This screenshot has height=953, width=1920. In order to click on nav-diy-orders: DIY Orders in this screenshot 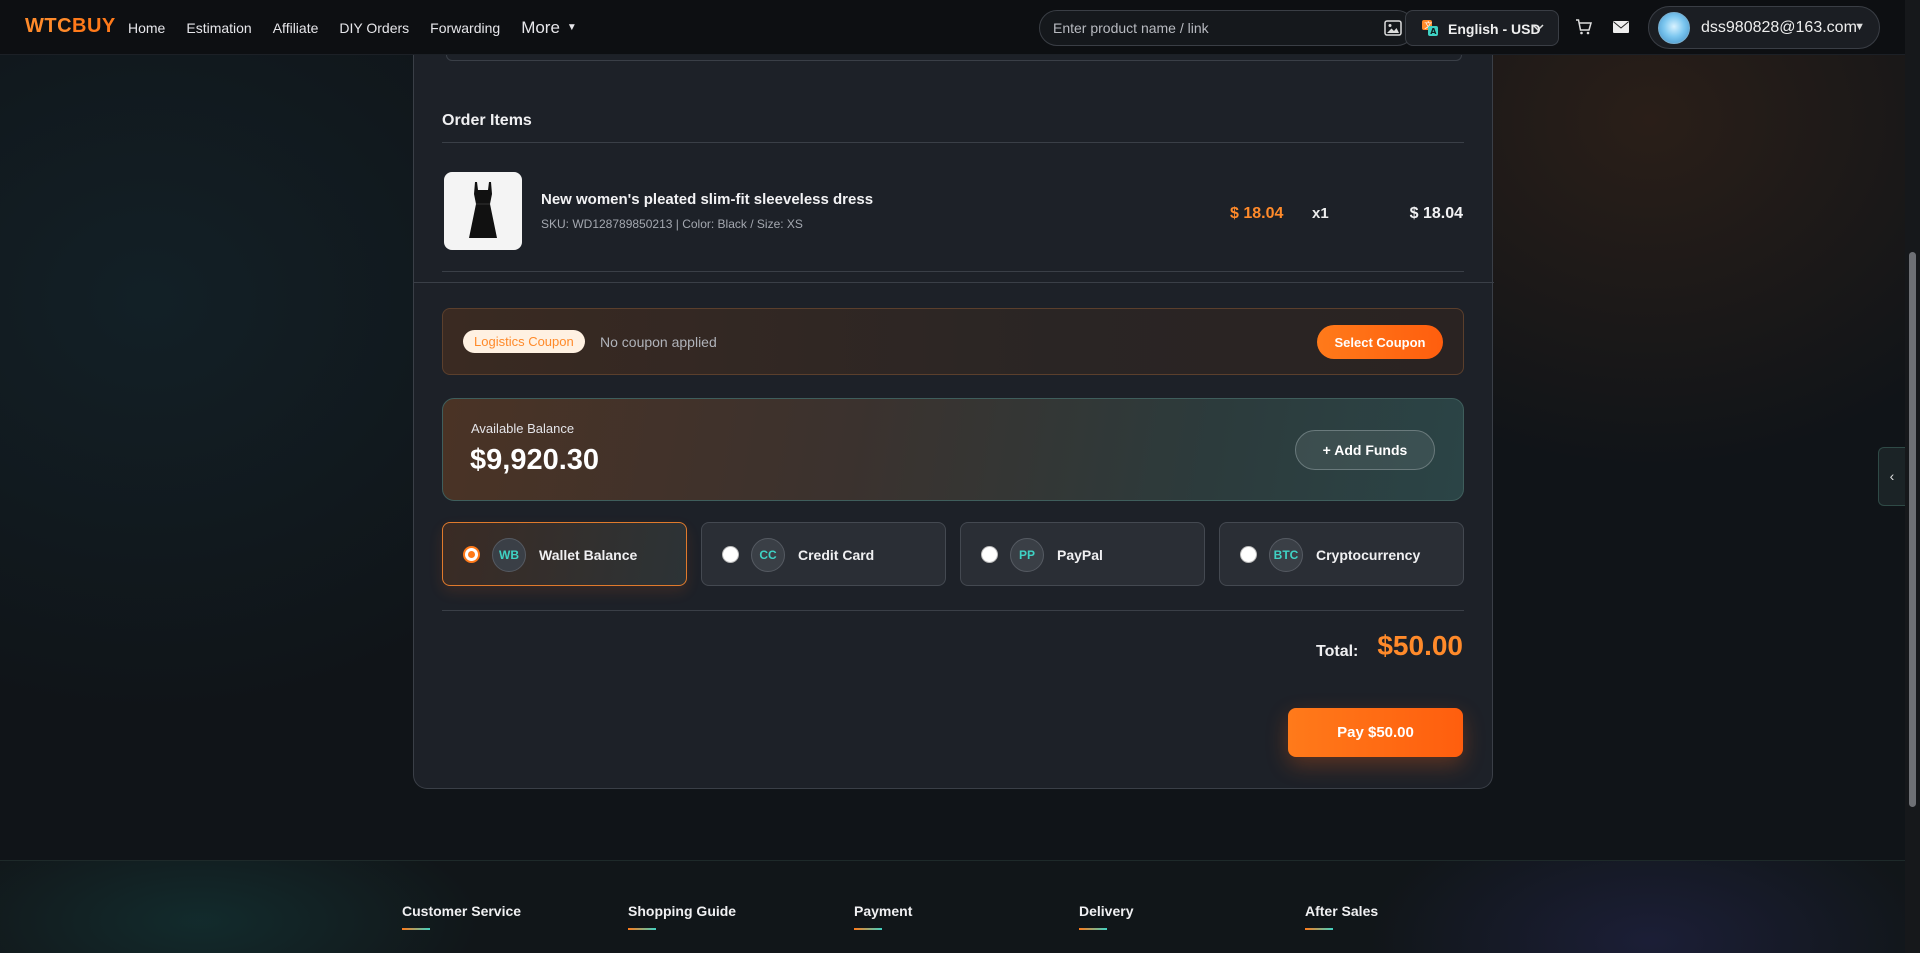, I will do `click(374, 28)`.